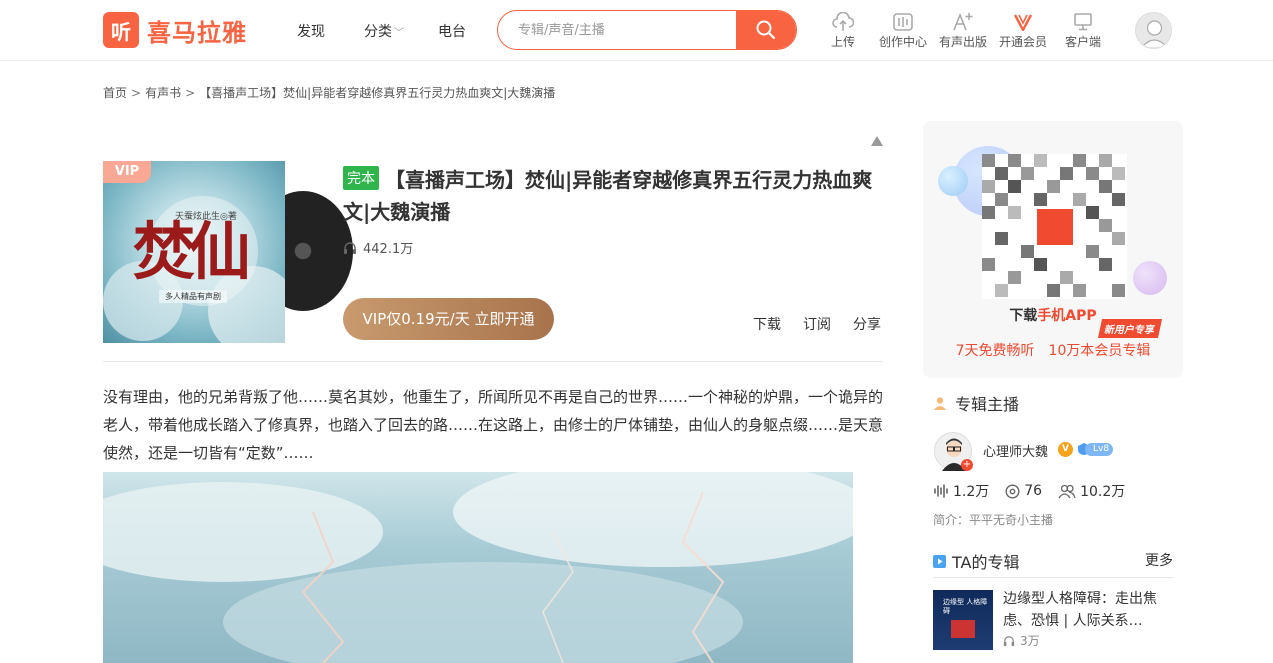 This screenshot has width=1273, height=663. I want to click on tool-upload-label: 上传, so click(842, 42).